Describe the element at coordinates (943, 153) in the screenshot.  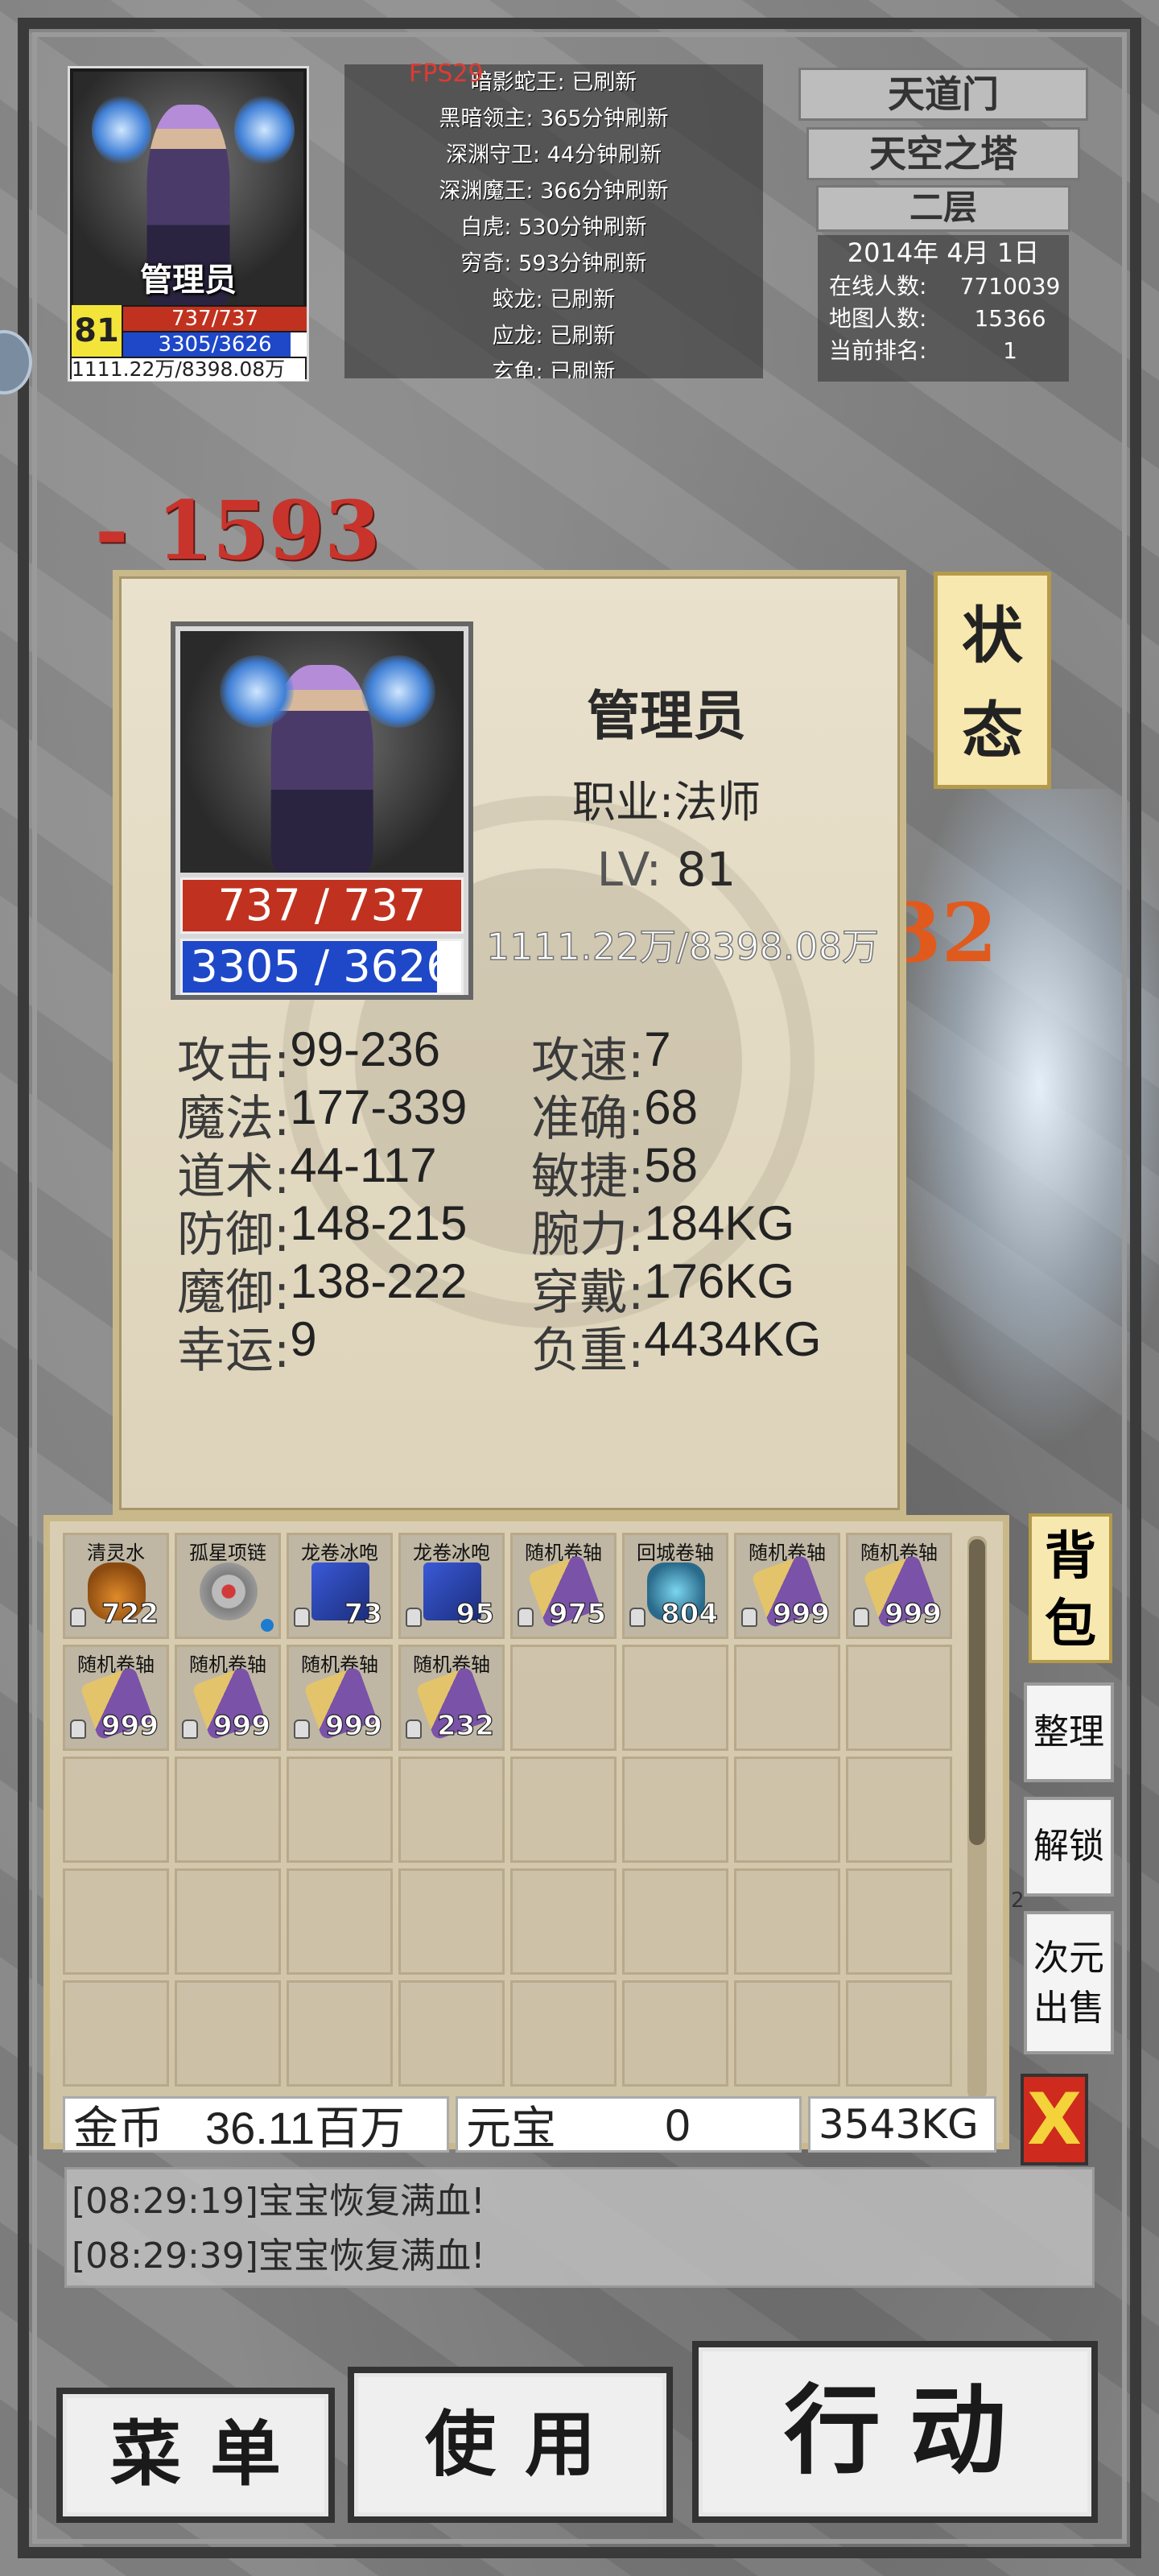
I see `map-name: 天空之塔` at that location.